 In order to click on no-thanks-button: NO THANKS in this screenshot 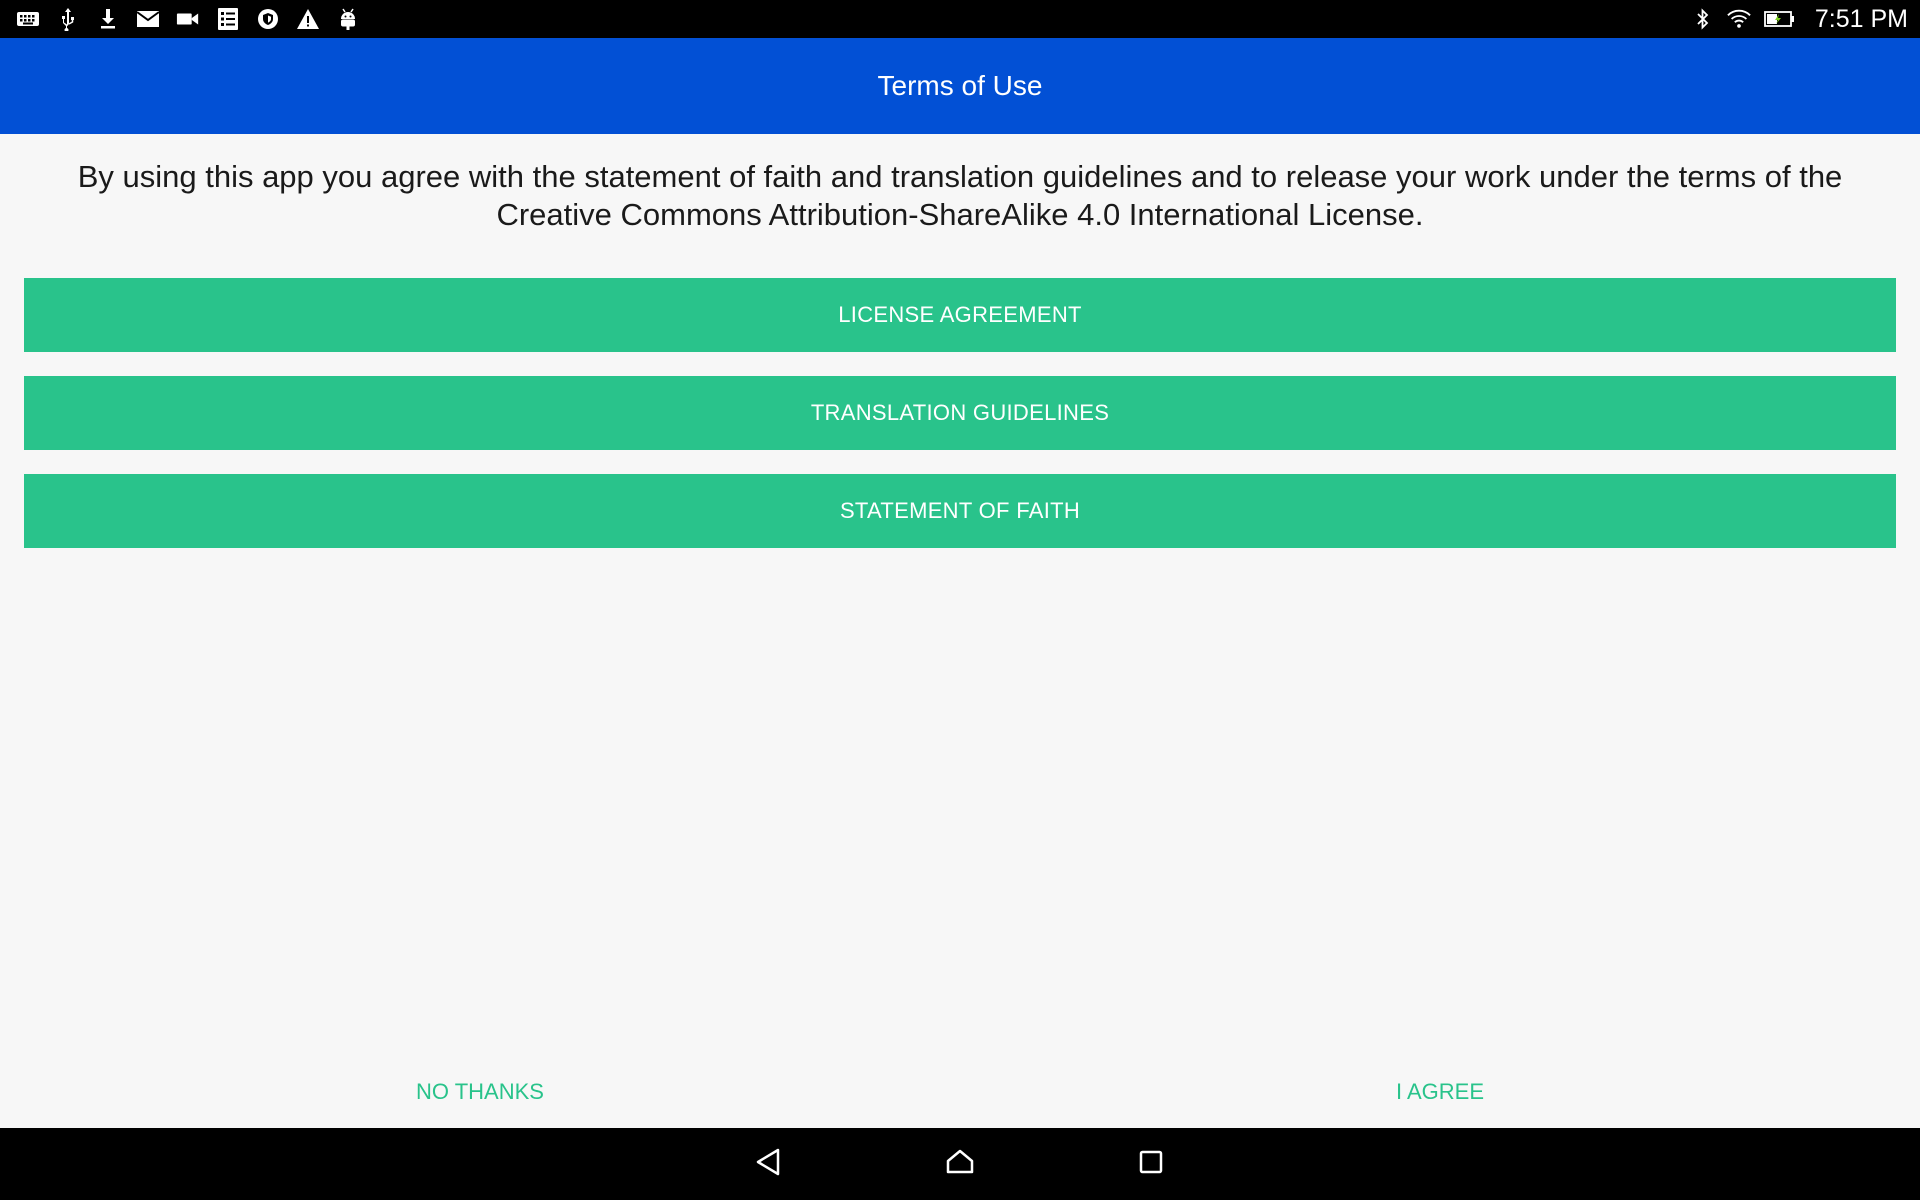, I will do `click(480, 1092)`.